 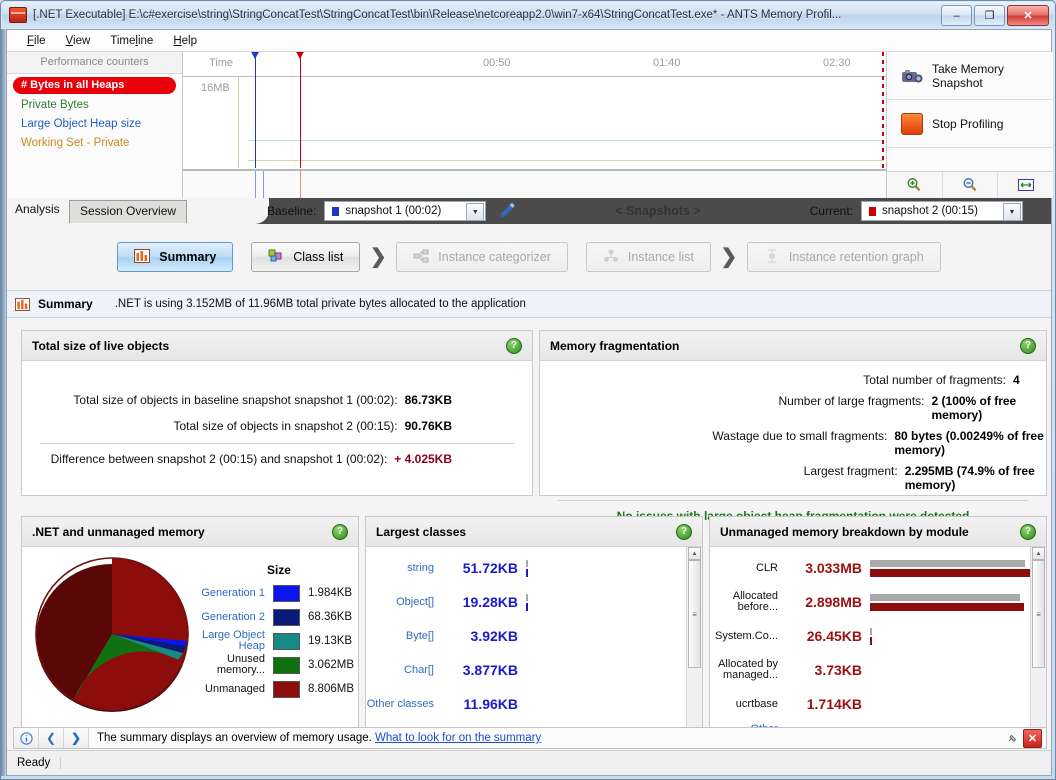 What do you see at coordinates (78, 41) in the screenshot?
I see `menu-view: View` at bounding box center [78, 41].